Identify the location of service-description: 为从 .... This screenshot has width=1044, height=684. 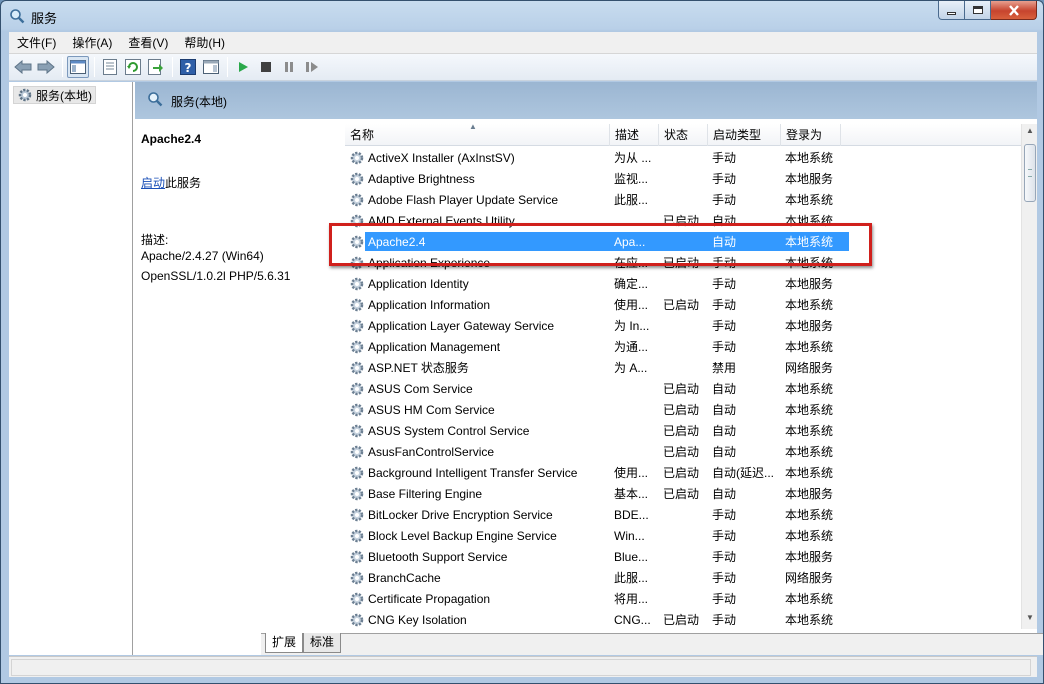
(633, 158).